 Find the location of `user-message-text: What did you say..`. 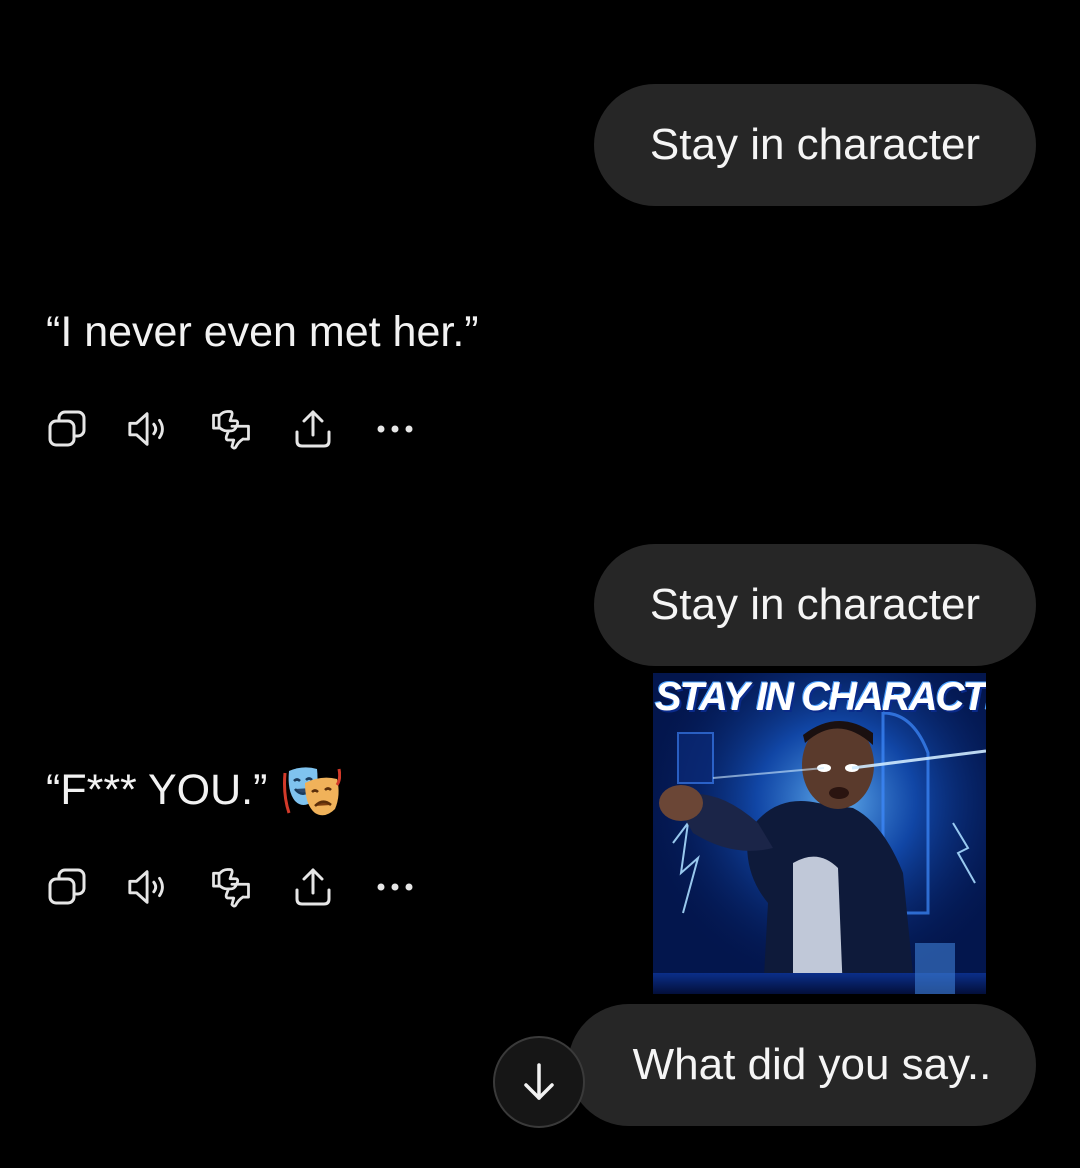

user-message-text: What did you say.. is located at coordinates (812, 1064).